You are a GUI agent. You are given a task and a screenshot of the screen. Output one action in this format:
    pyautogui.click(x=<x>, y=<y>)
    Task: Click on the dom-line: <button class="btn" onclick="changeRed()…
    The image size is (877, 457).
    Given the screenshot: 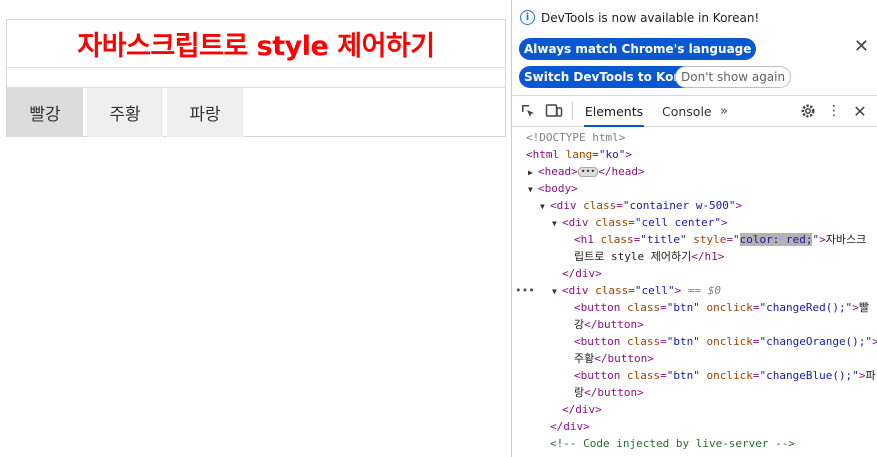 What is the action you would take?
    pyautogui.click(x=725, y=307)
    